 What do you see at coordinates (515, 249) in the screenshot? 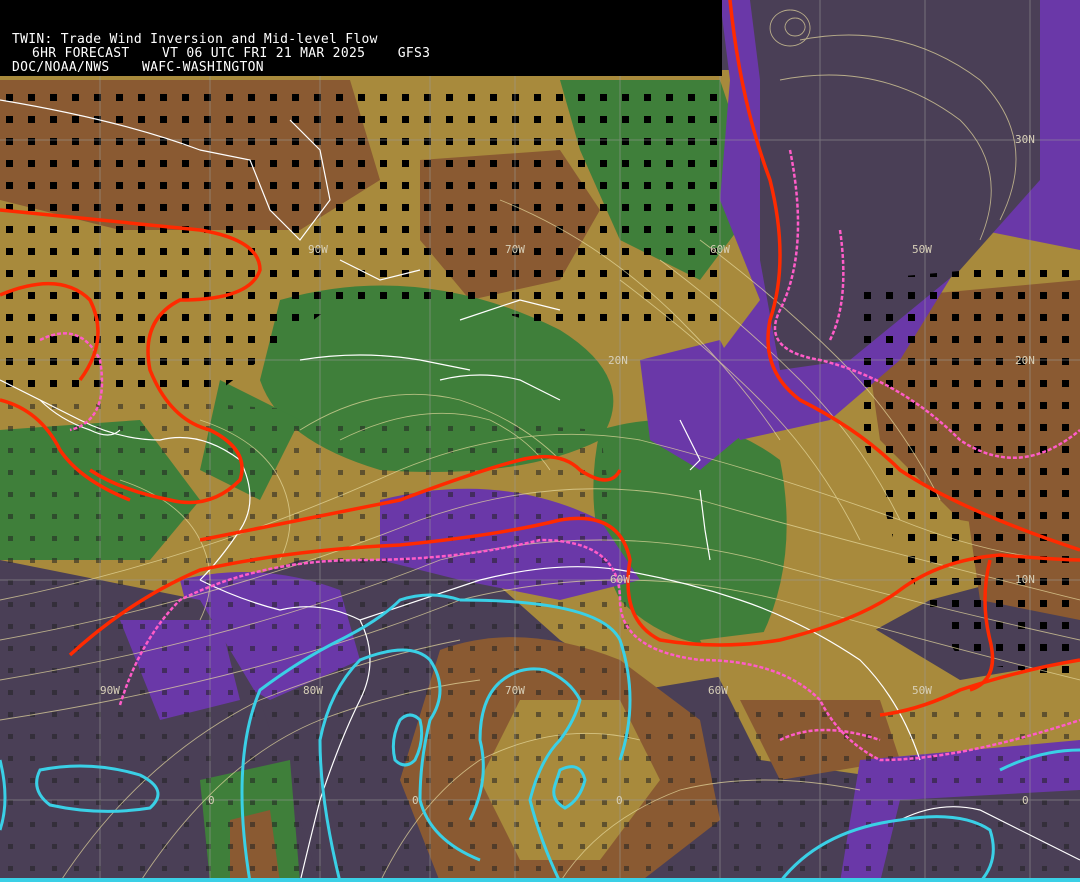
I see `label-70w-top: 70W` at bounding box center [515, 249].